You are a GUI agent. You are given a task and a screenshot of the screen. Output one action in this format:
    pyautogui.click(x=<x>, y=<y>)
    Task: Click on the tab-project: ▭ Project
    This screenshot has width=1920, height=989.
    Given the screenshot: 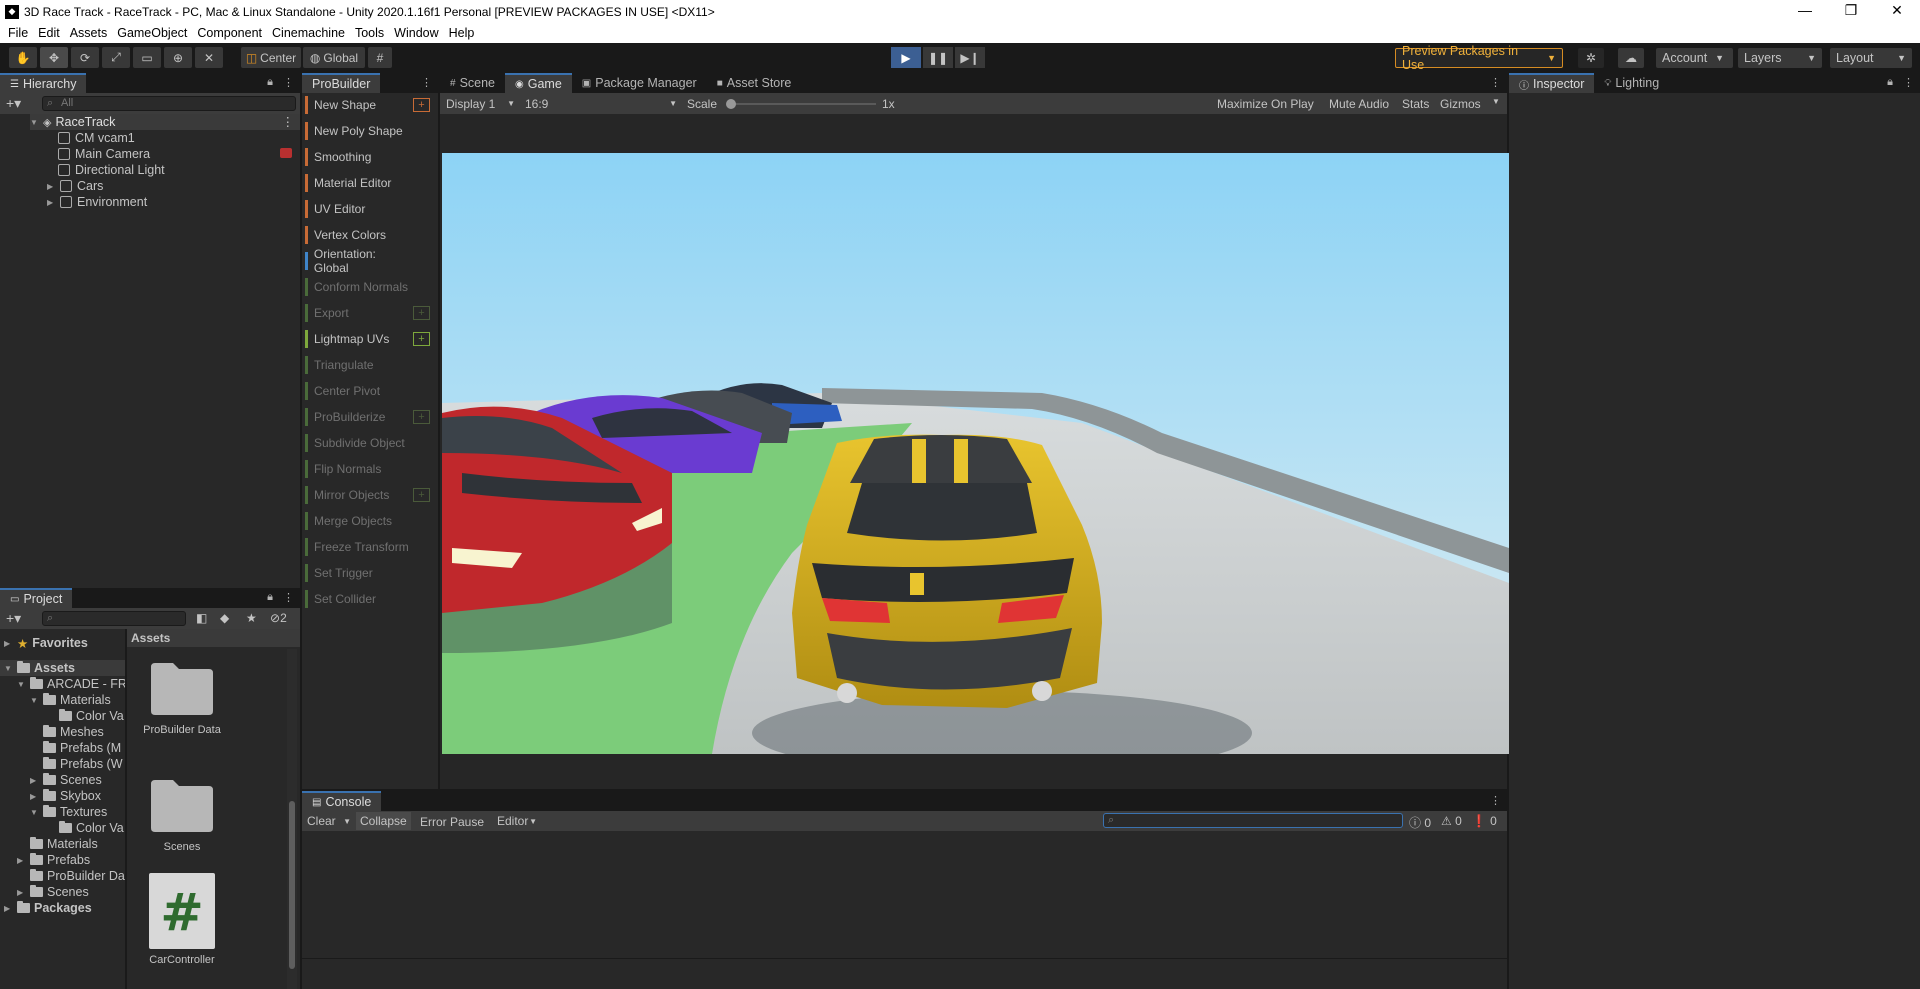 What is the action you would take?
    pyautogui.click(x=36, y=598)
    